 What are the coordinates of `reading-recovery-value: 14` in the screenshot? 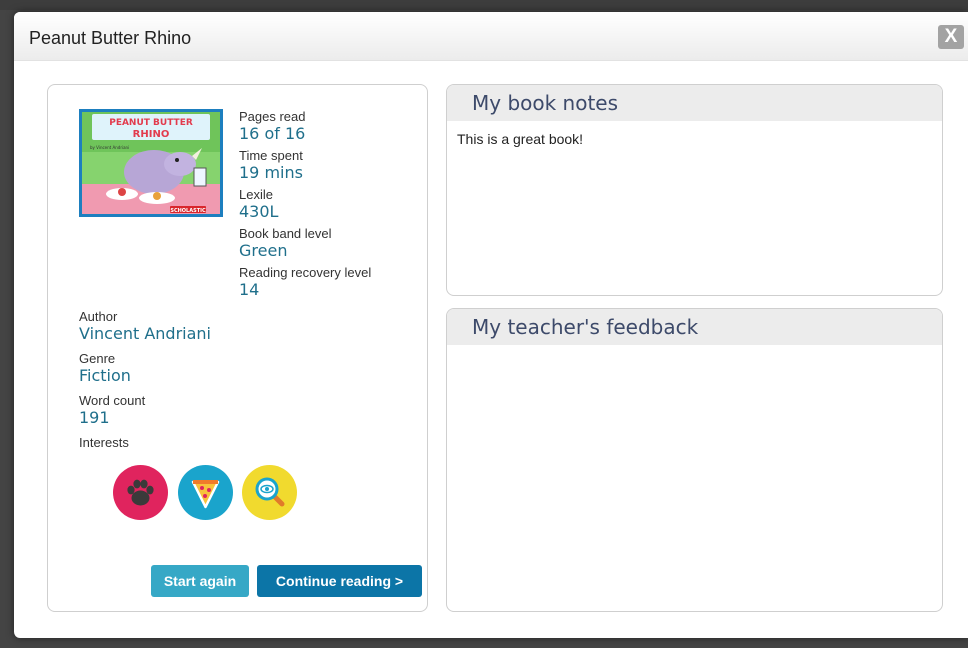 It's located at (249, 289).